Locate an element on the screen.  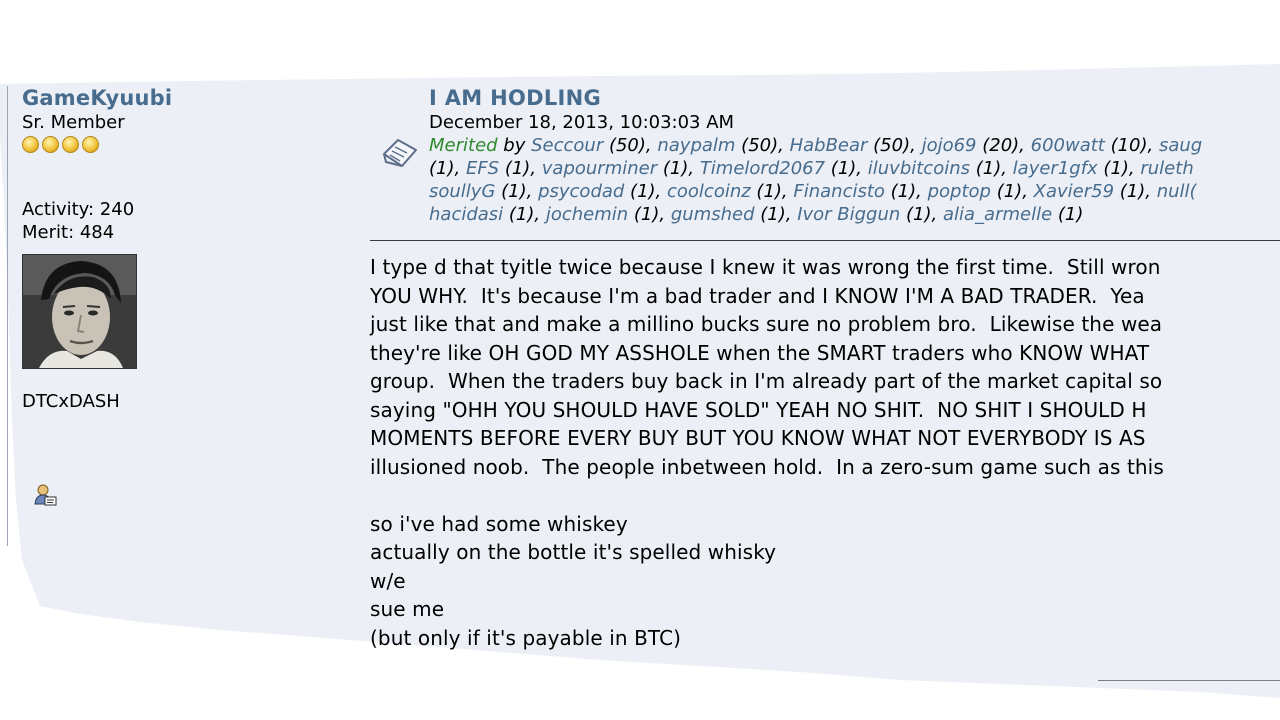
activity-stat: Activity: 240 is located at coordinates (78, 209).